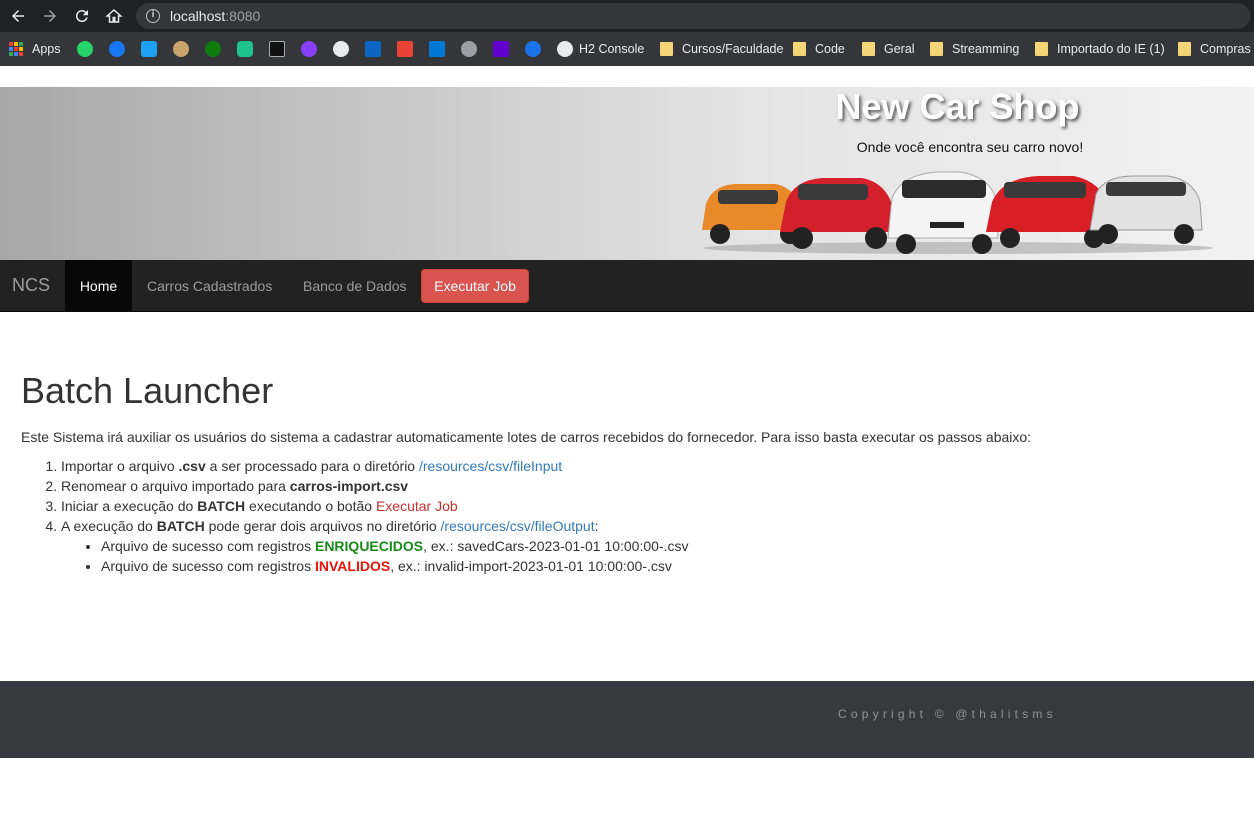 This screenshot has width=1254, height=822. What do you see at coordinates (120, 466) in the screenshot?
I see `step-text: Importar o arquivo` at bounding box center [120, 466].